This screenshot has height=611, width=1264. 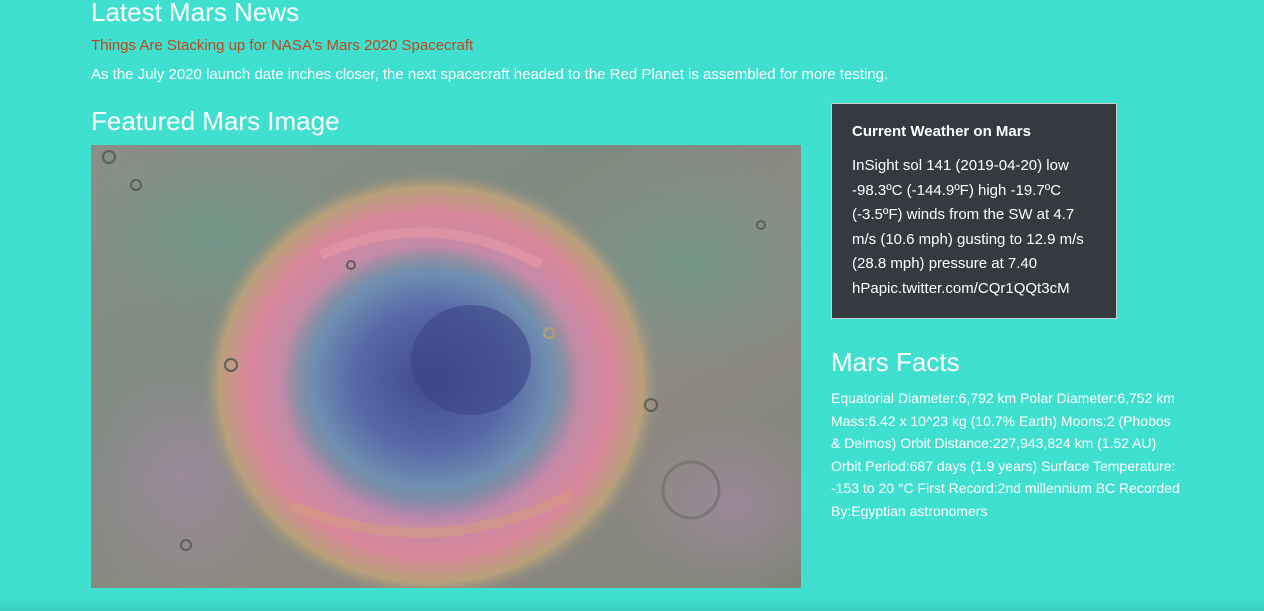 I want to click on news-section-title: Latest Mars News, so click(x=195, y=13).